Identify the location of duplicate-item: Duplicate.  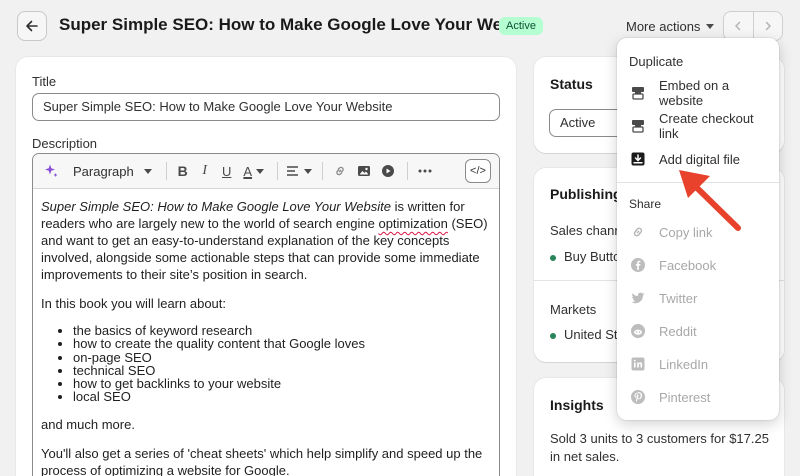
(656, 61).